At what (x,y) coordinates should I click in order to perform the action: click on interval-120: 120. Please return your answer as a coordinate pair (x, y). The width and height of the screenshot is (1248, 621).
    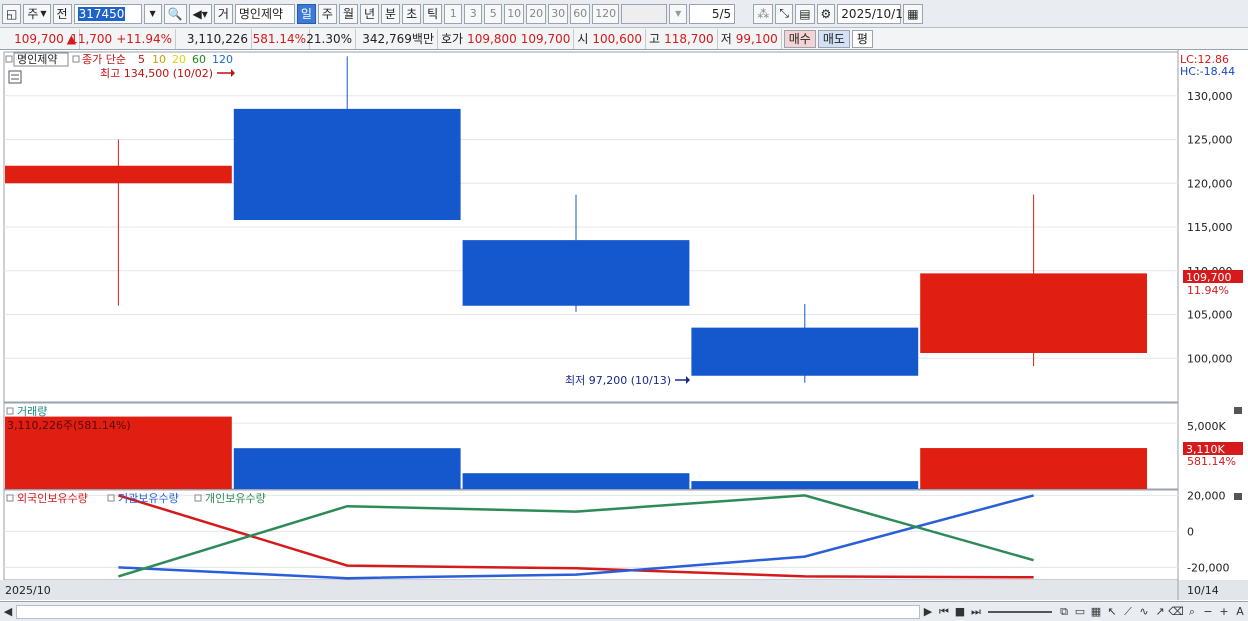
    Looking at the image, I should click on (606, 13).